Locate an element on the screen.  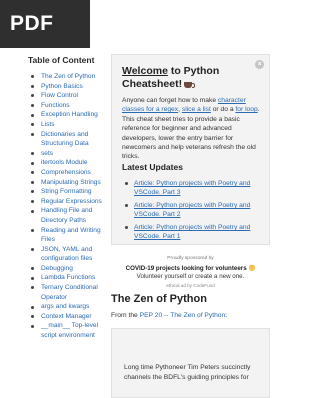
intro-text-part: or do a is located at coordinates (223, 110).